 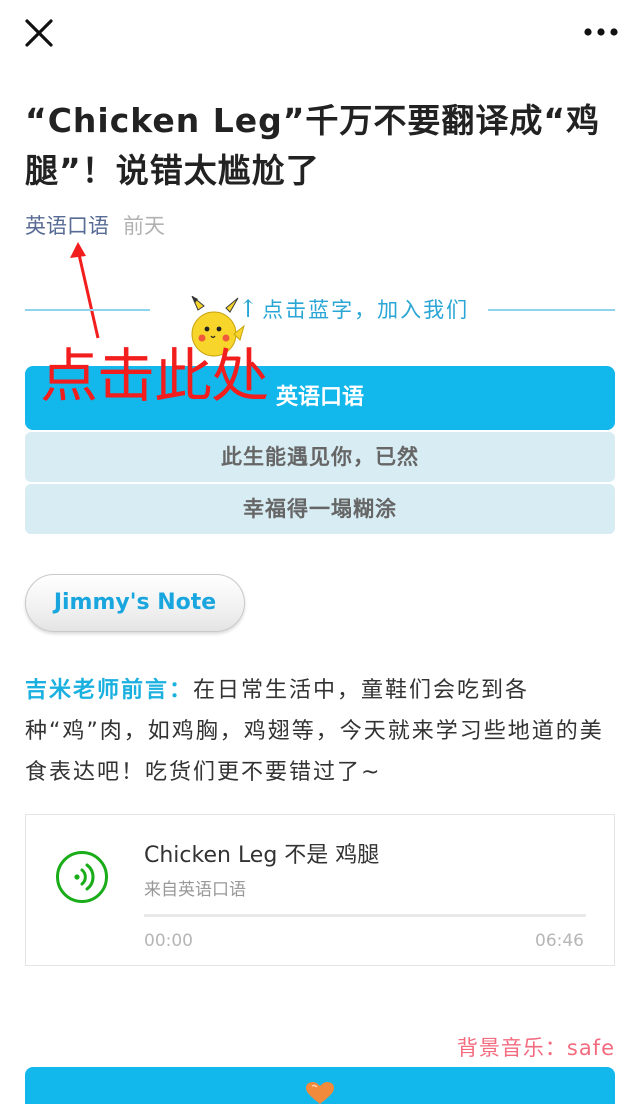 I want to click on article-title: “Chicken Leg”千万不要翻译成“鸡腿”！说错太尴尬了, so click(x=313, y=145).